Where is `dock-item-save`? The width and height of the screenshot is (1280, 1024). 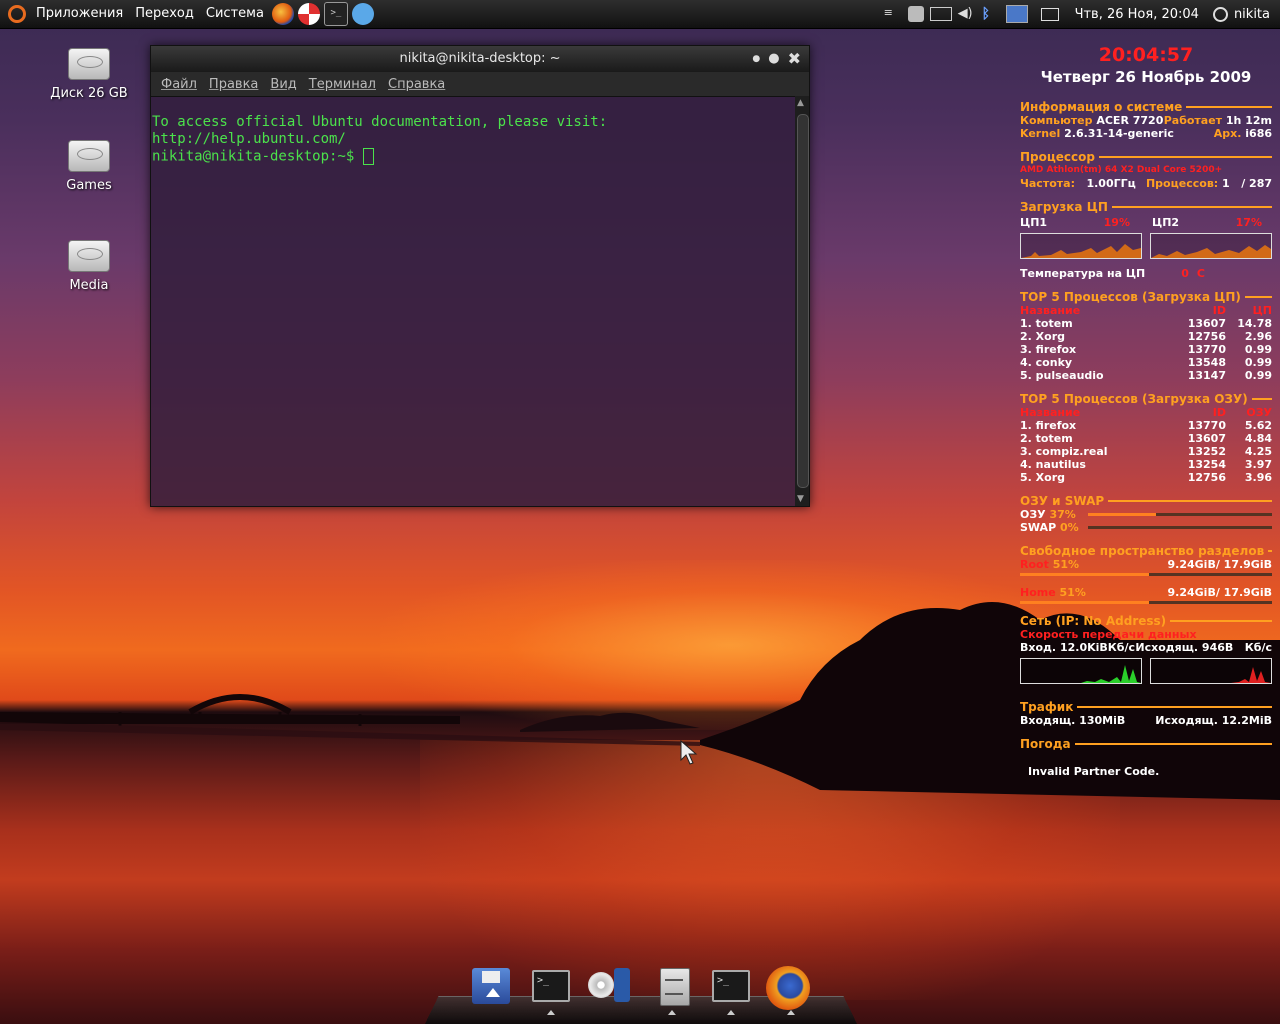
dock-item-save is located at coordinates (492, 986).